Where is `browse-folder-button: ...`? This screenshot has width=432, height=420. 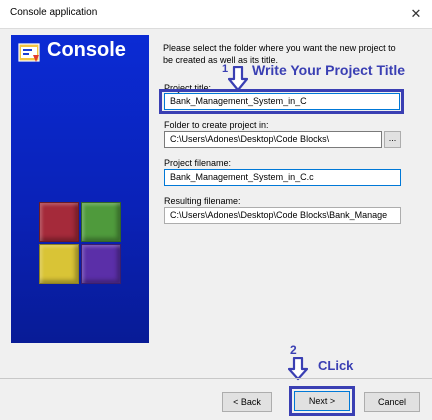
browse-folder-button: ... is located at coordinates (392, 139).